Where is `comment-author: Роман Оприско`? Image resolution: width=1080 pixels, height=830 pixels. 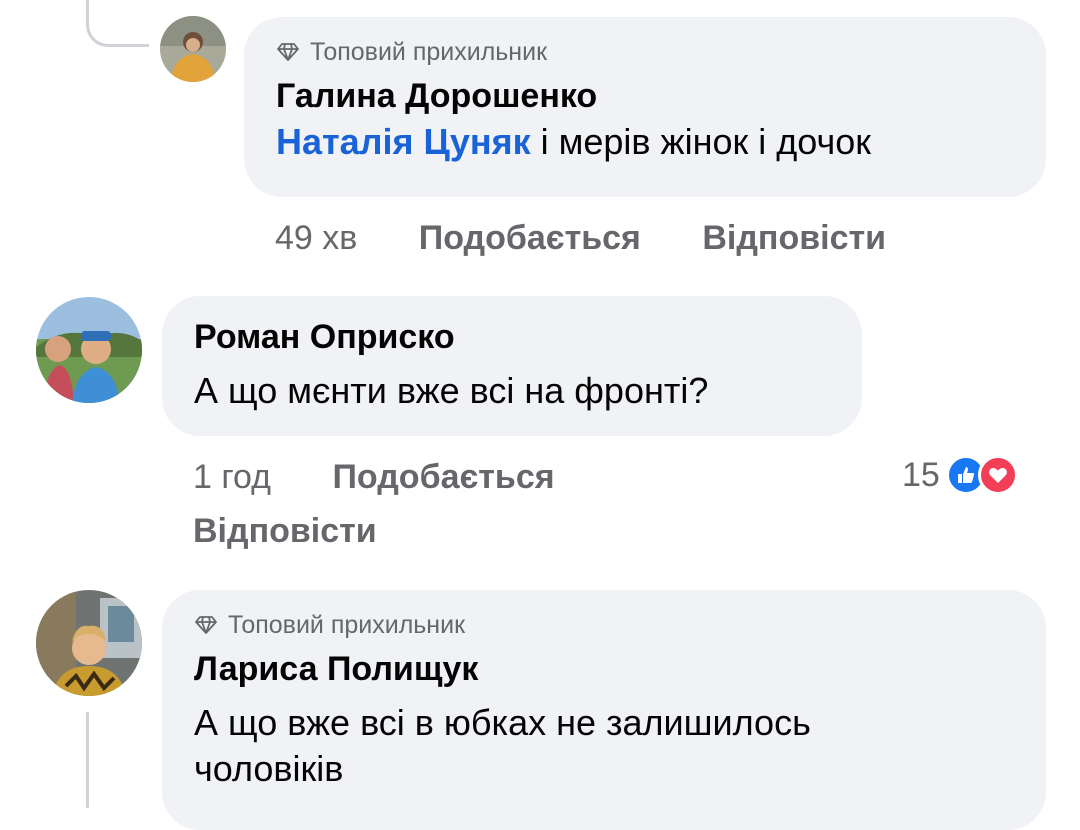 comment-author: Роман Оприско is located at coordinates (512, 337).